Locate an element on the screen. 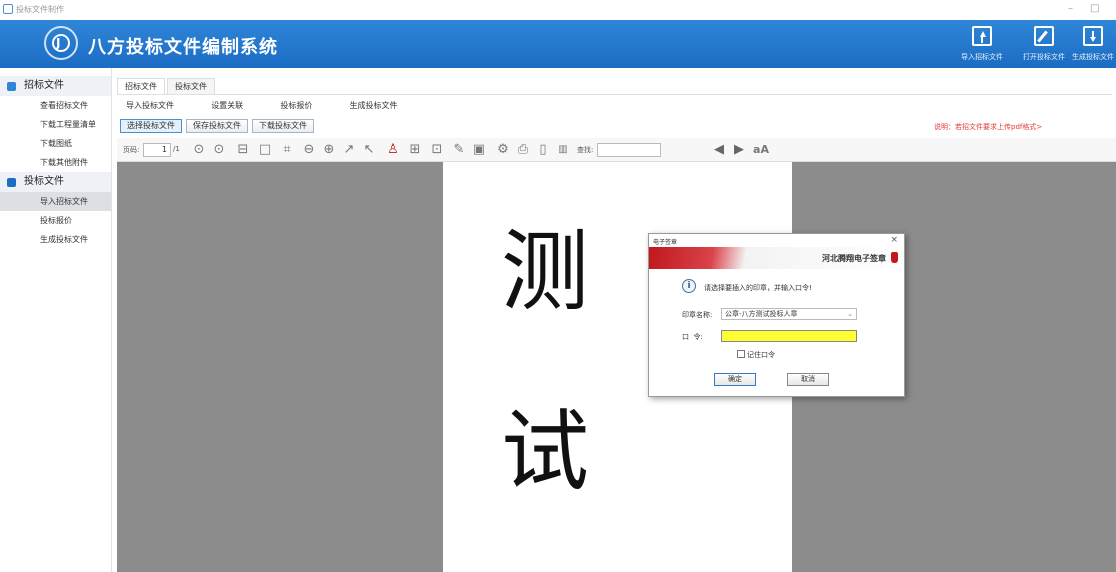 This screenshot has width=1116, height=572. settings-icon: ⚙ is located at coordinates (503, 150).